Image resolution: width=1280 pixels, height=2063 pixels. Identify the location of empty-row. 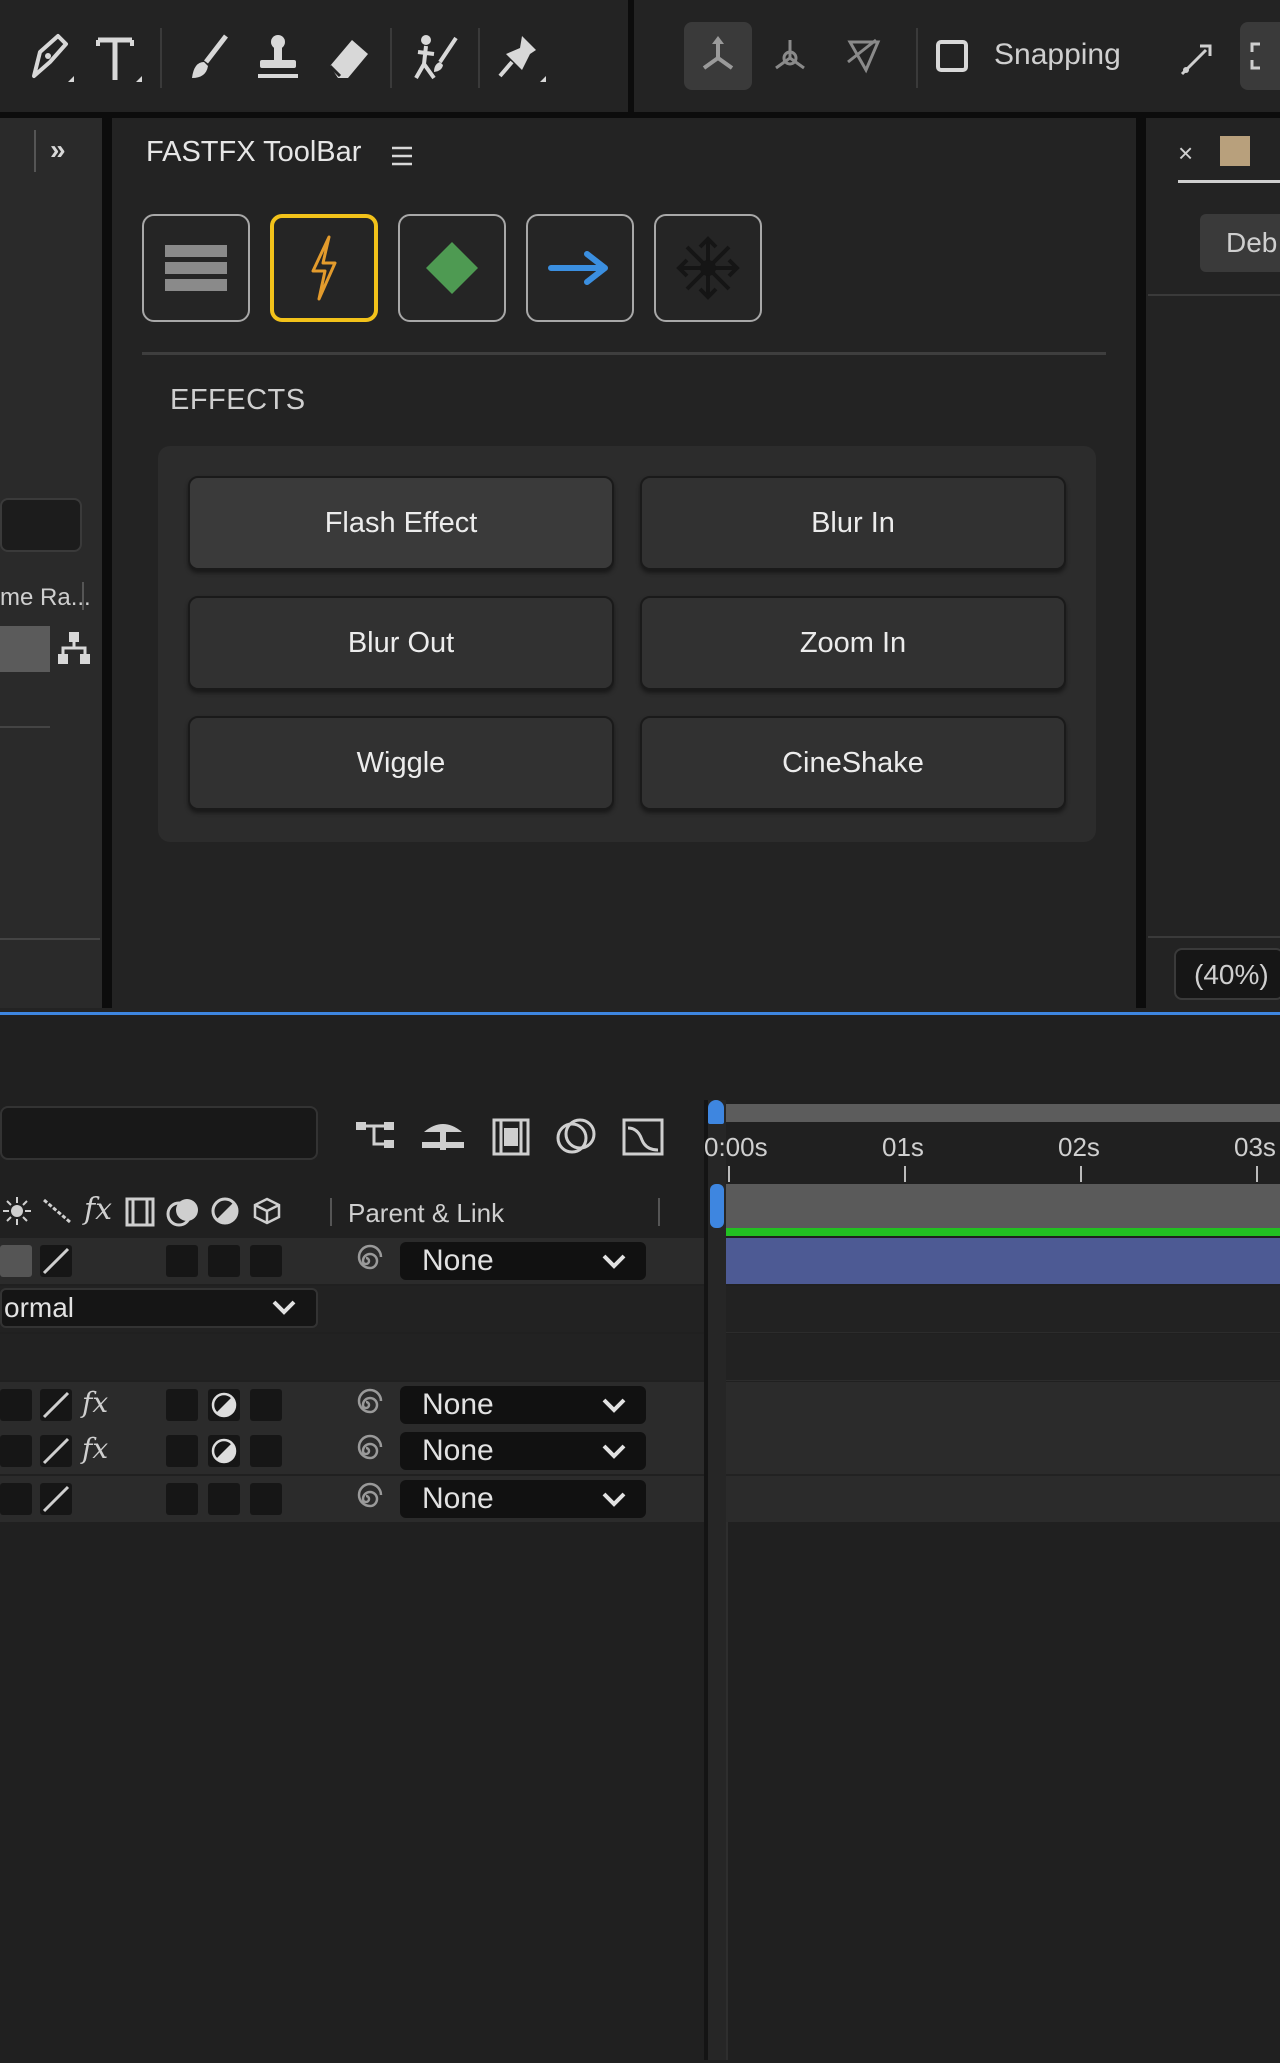
(353, 1357).